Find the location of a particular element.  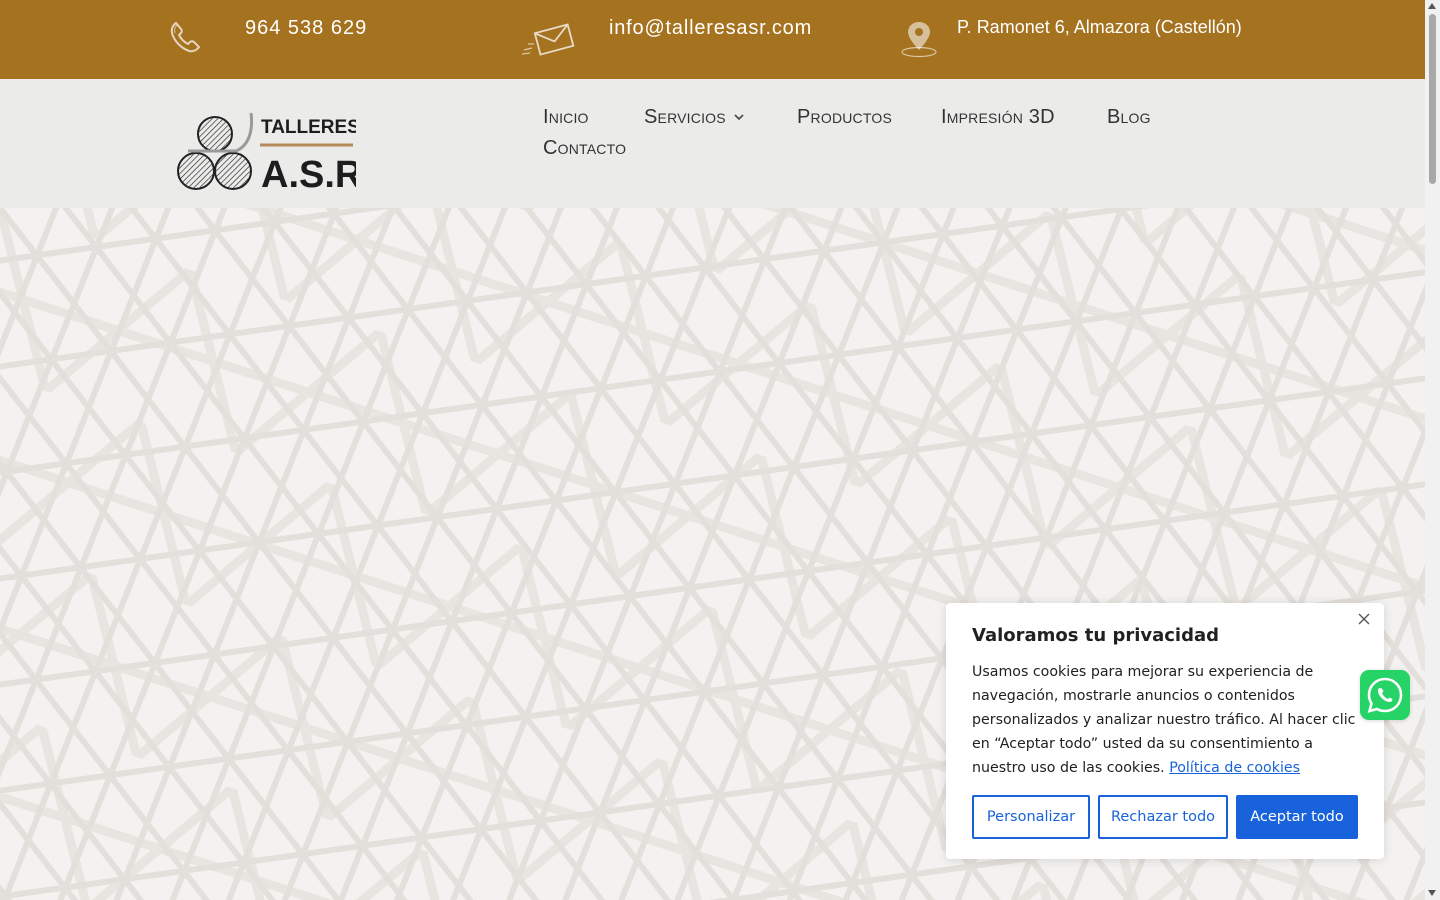

logo-line1: TALLERES is located at coordinates (308, 127).